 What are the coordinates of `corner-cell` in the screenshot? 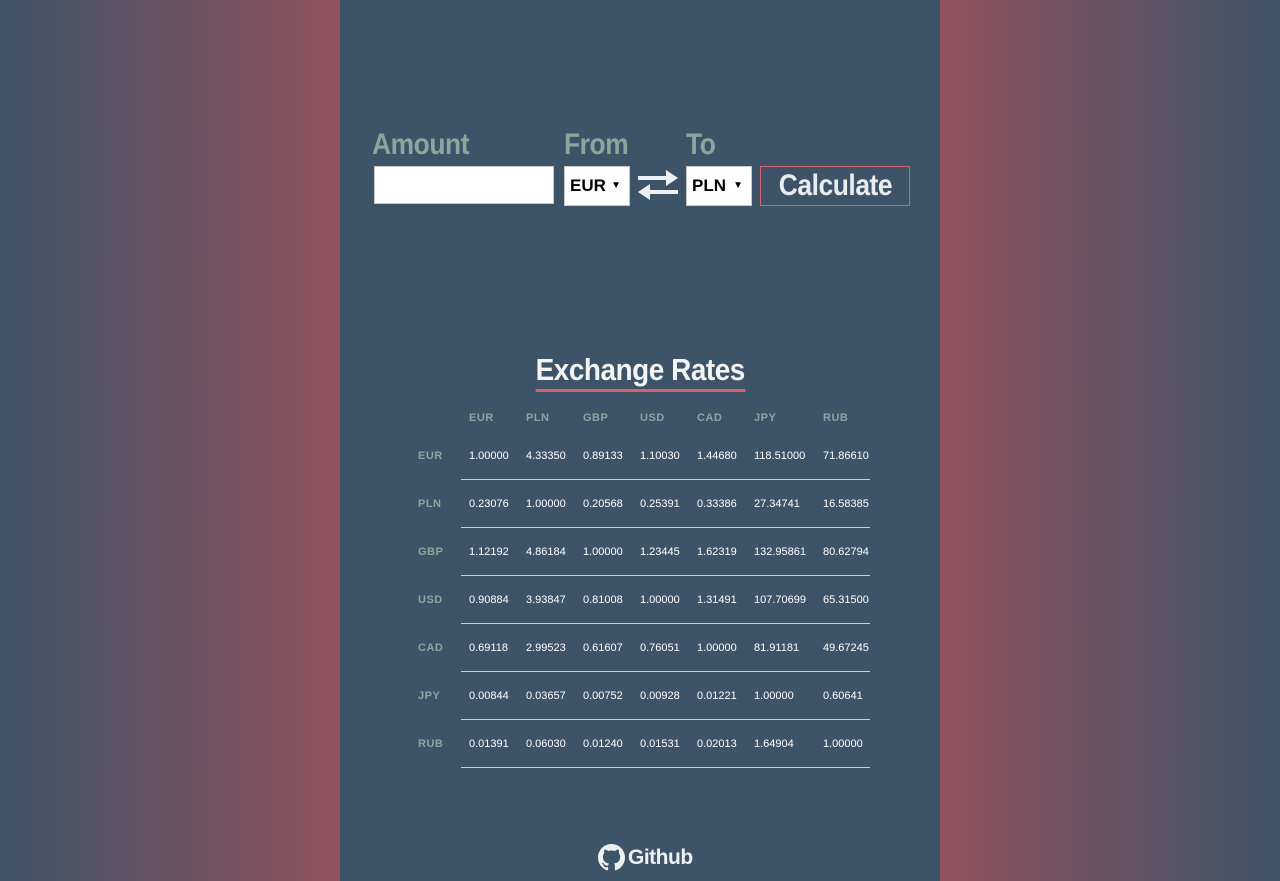 It's located at (435, 418).